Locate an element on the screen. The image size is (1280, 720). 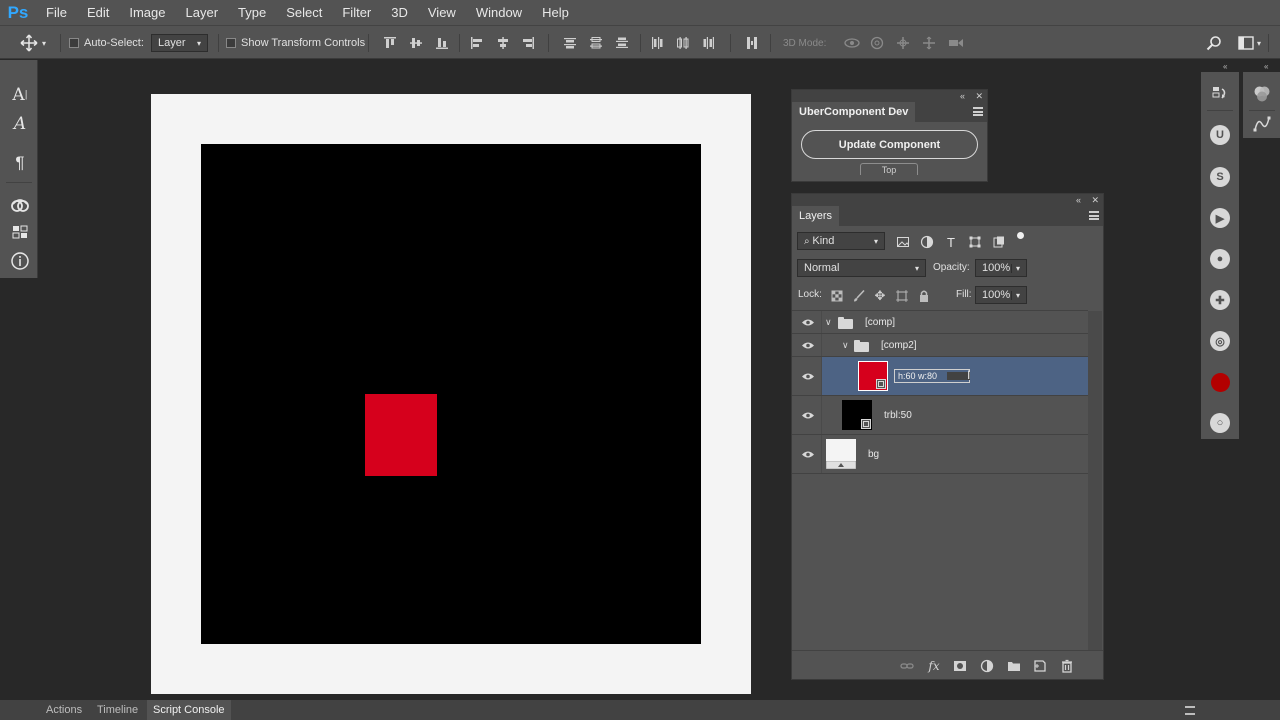
top-option-button: Top is located at coordinates (889, 169).